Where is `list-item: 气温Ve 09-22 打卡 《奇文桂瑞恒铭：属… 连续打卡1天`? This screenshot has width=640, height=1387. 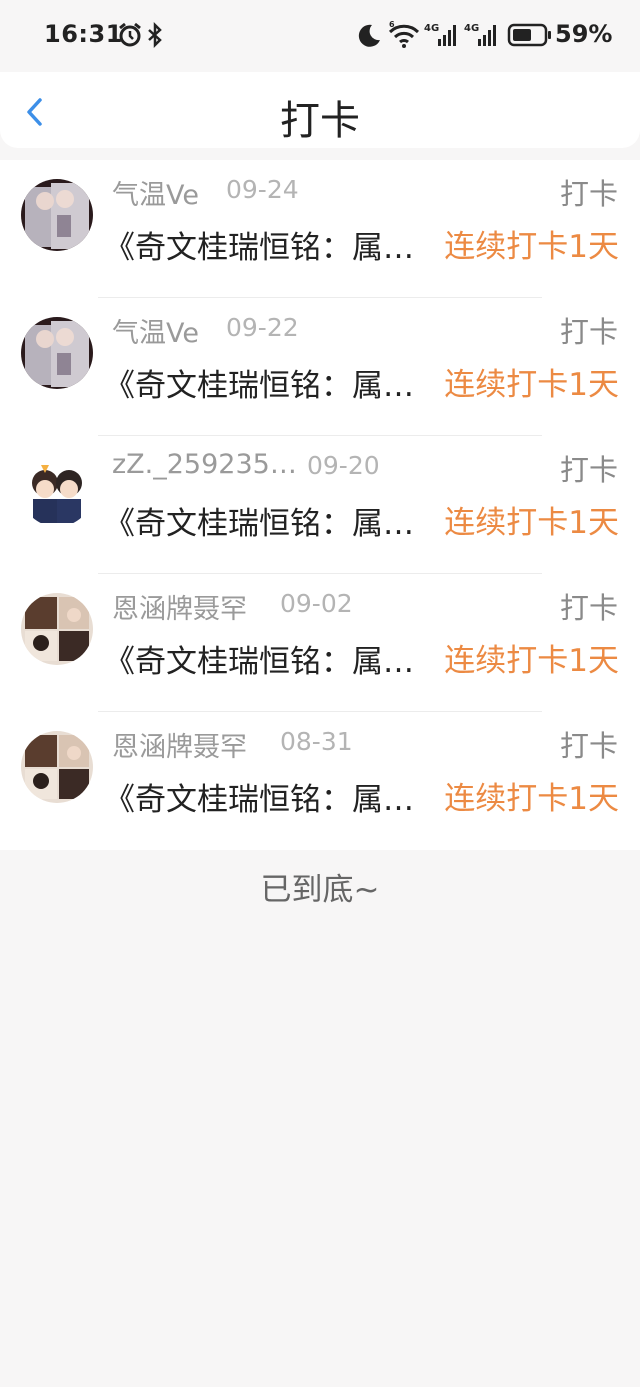 list-item: 气温Ve 09-22 打卡 《奇文桂瑞恒铭：属… 连续打卡1天 is located at coordinates (320, 367).